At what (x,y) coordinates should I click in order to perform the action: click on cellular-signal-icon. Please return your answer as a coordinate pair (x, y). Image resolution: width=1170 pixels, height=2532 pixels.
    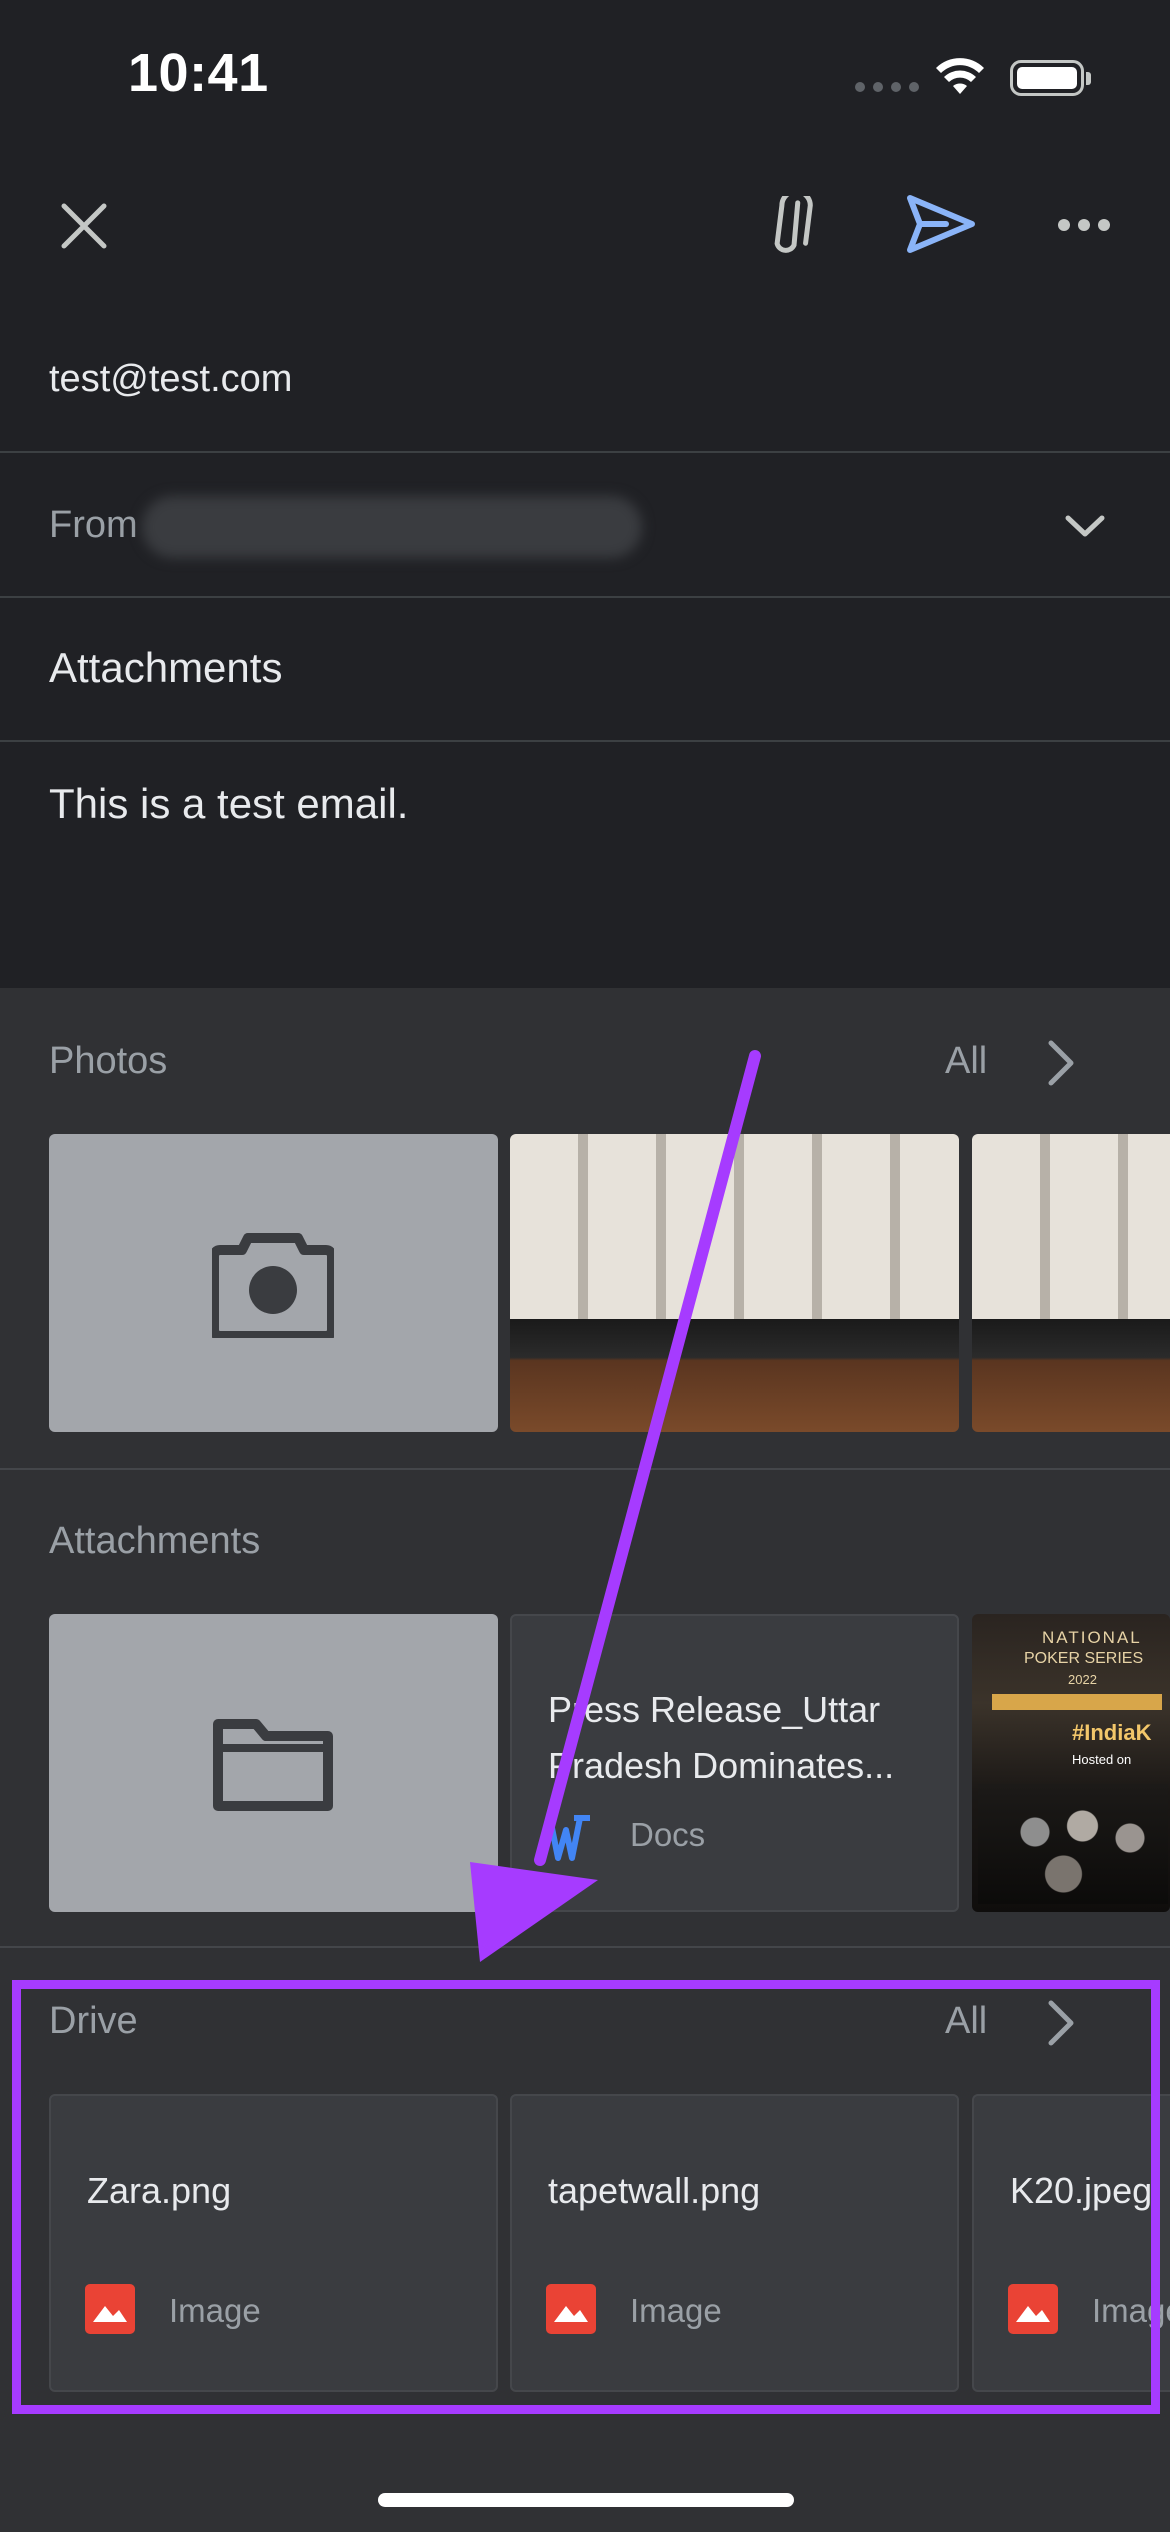
    Looking at the image, I should click on (887, 87).